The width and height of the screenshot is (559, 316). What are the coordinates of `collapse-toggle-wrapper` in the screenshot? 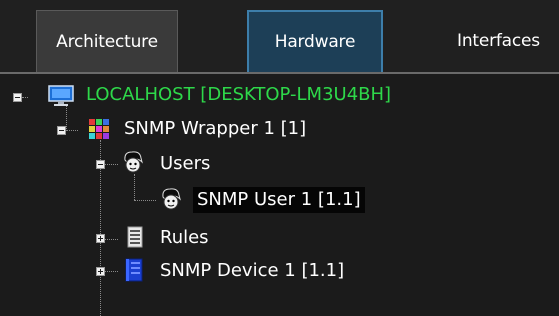 It's located at (61, 130).